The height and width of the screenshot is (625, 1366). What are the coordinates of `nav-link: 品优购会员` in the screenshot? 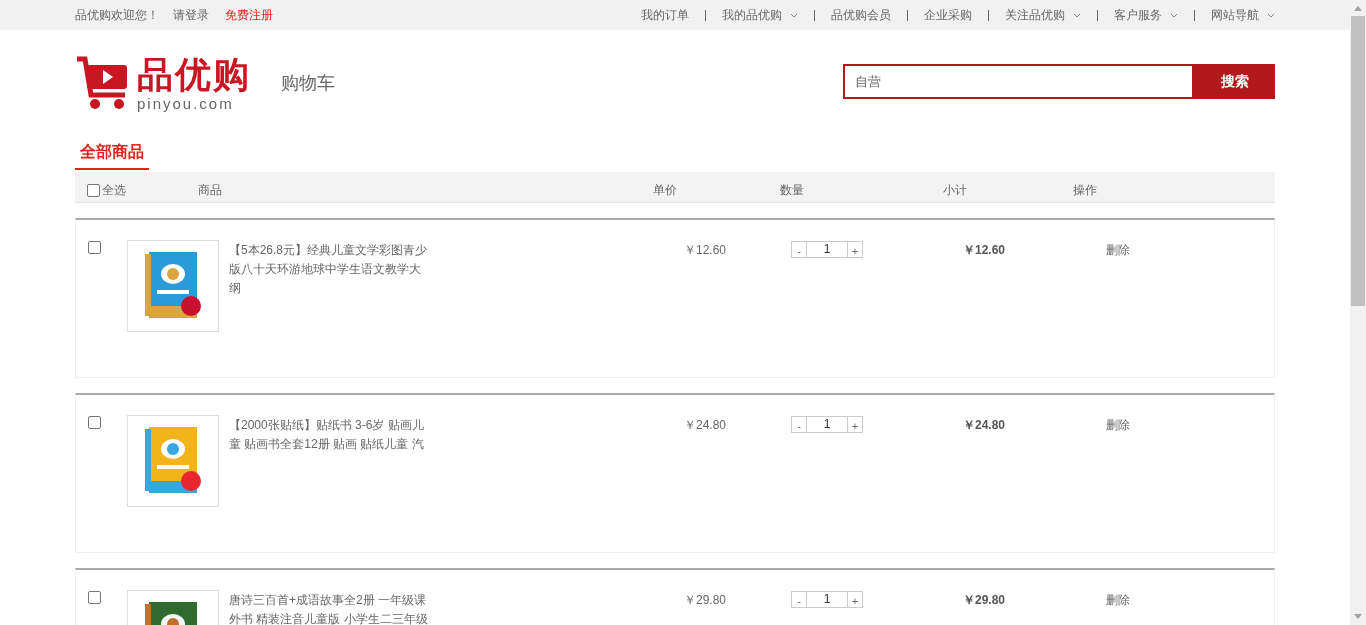 It's located at (861, 15).